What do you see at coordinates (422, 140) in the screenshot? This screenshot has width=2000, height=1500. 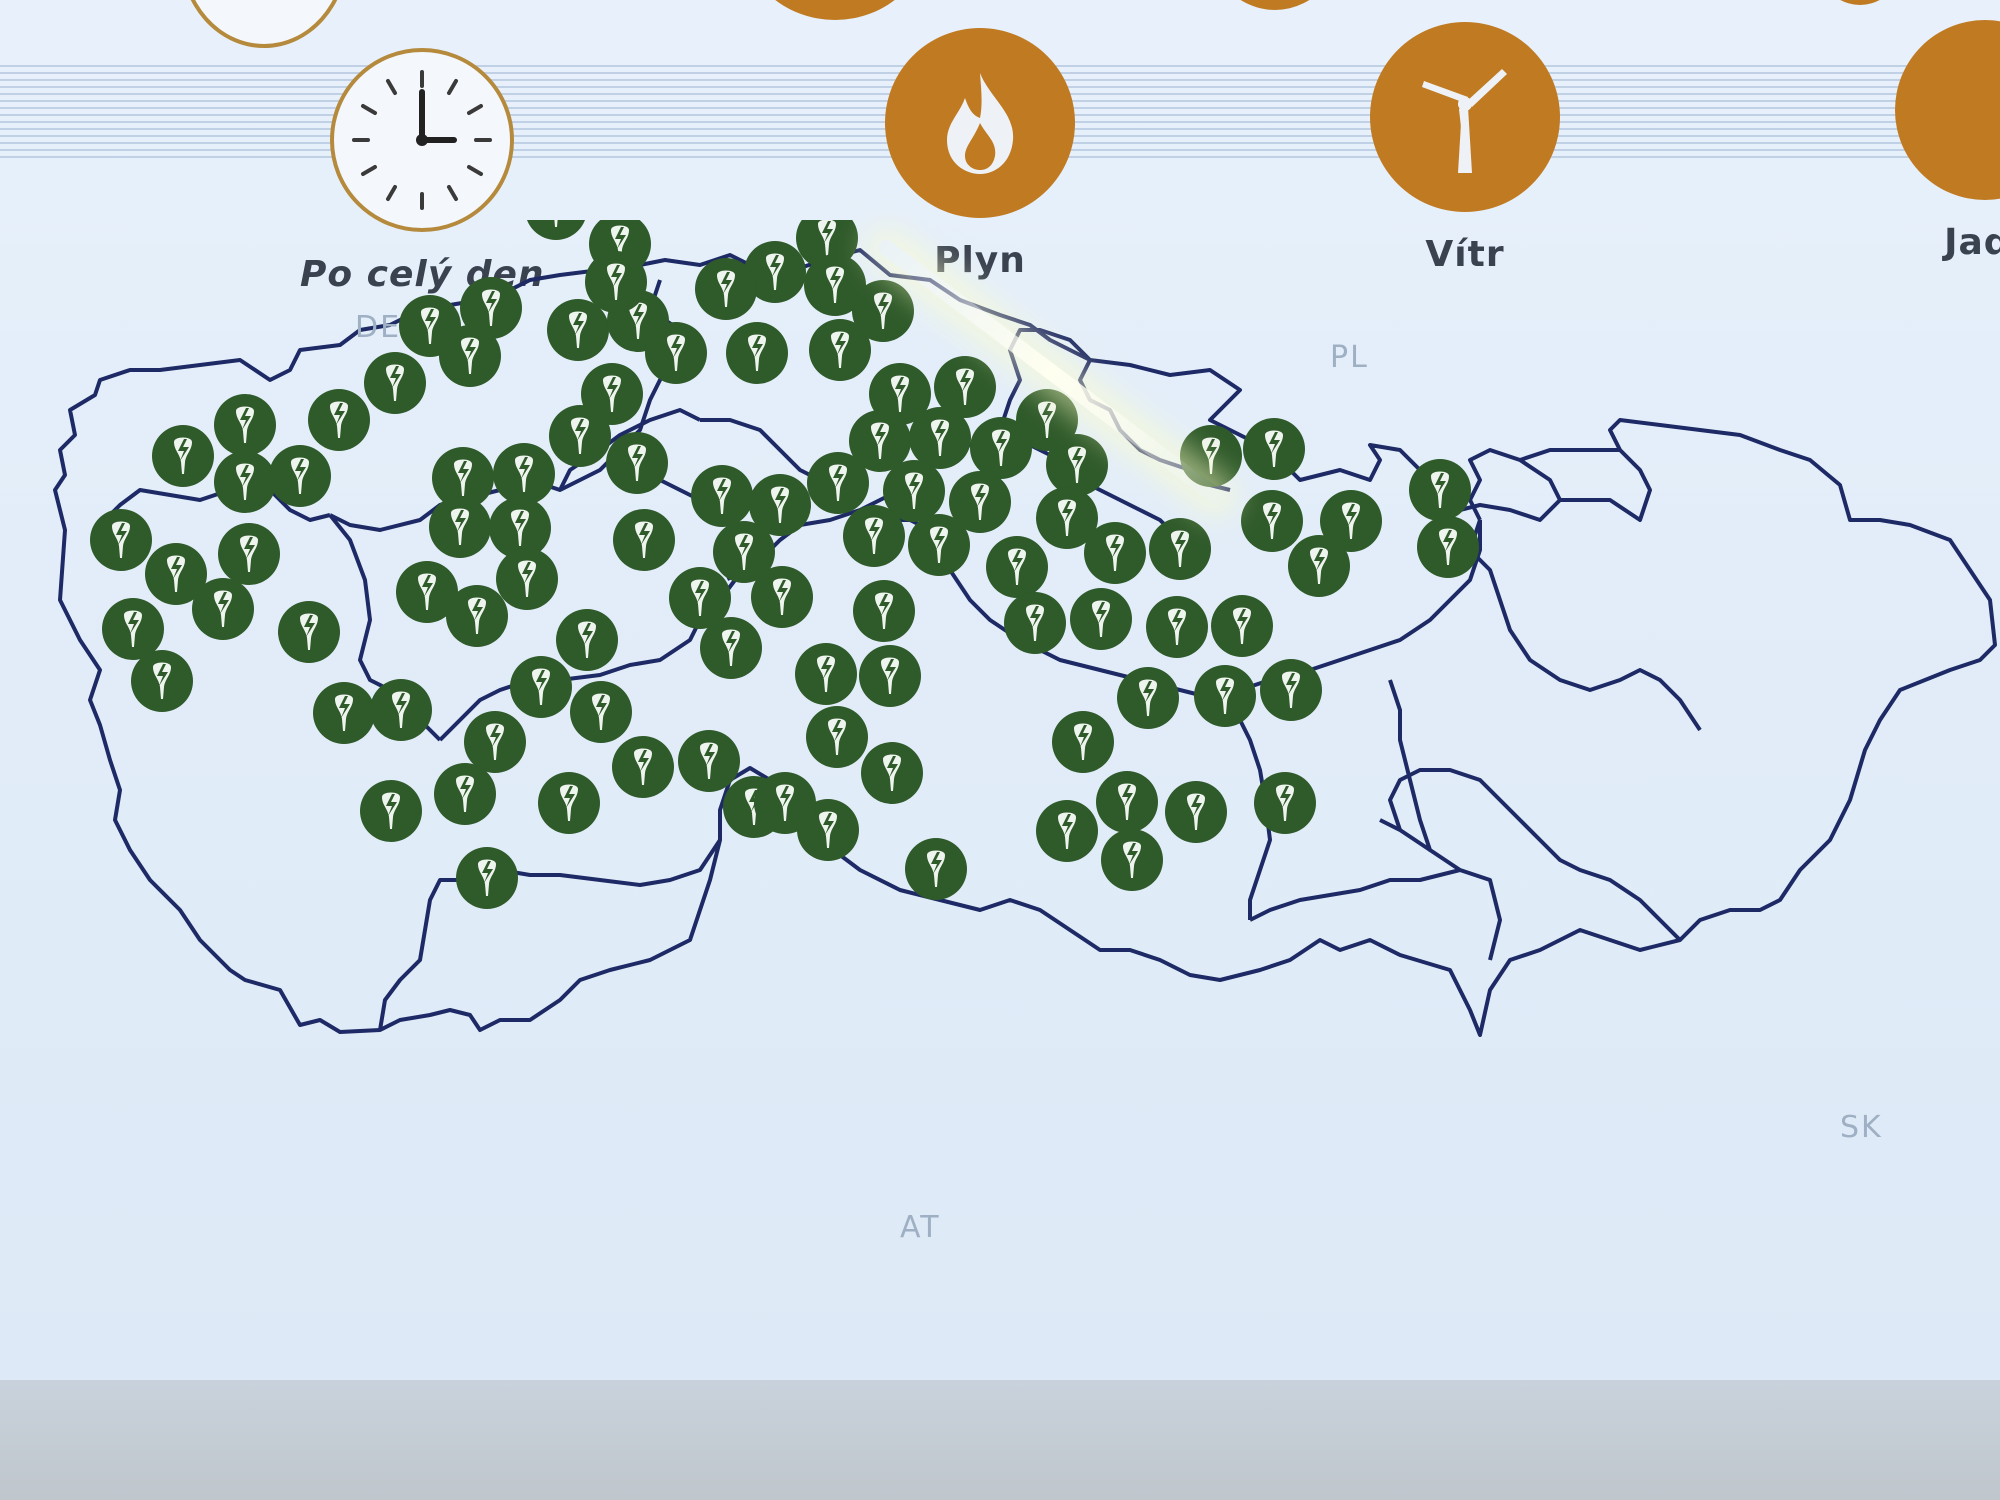 I see `clock-icon` at bounding box center [422, 140].